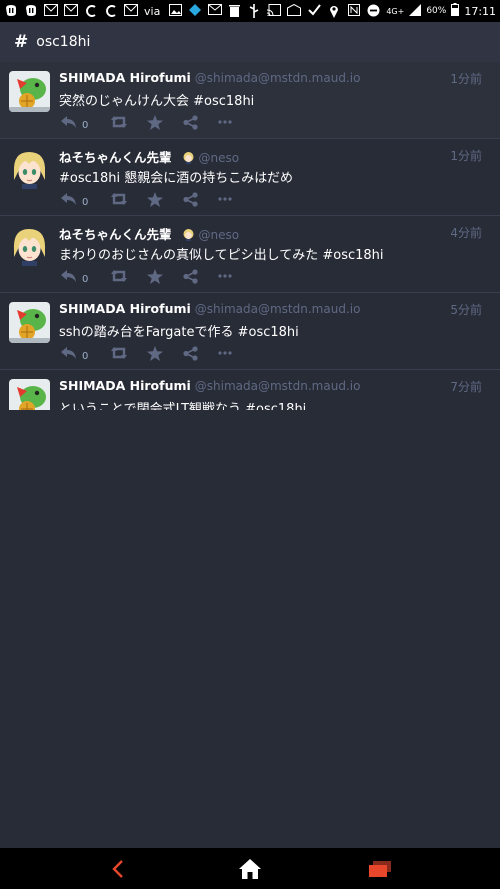 The width and height of the screenshot is (500, 889). Describe the element at coordinates (195, 11) in the screenshot. I see `diamond-icon` at that location.